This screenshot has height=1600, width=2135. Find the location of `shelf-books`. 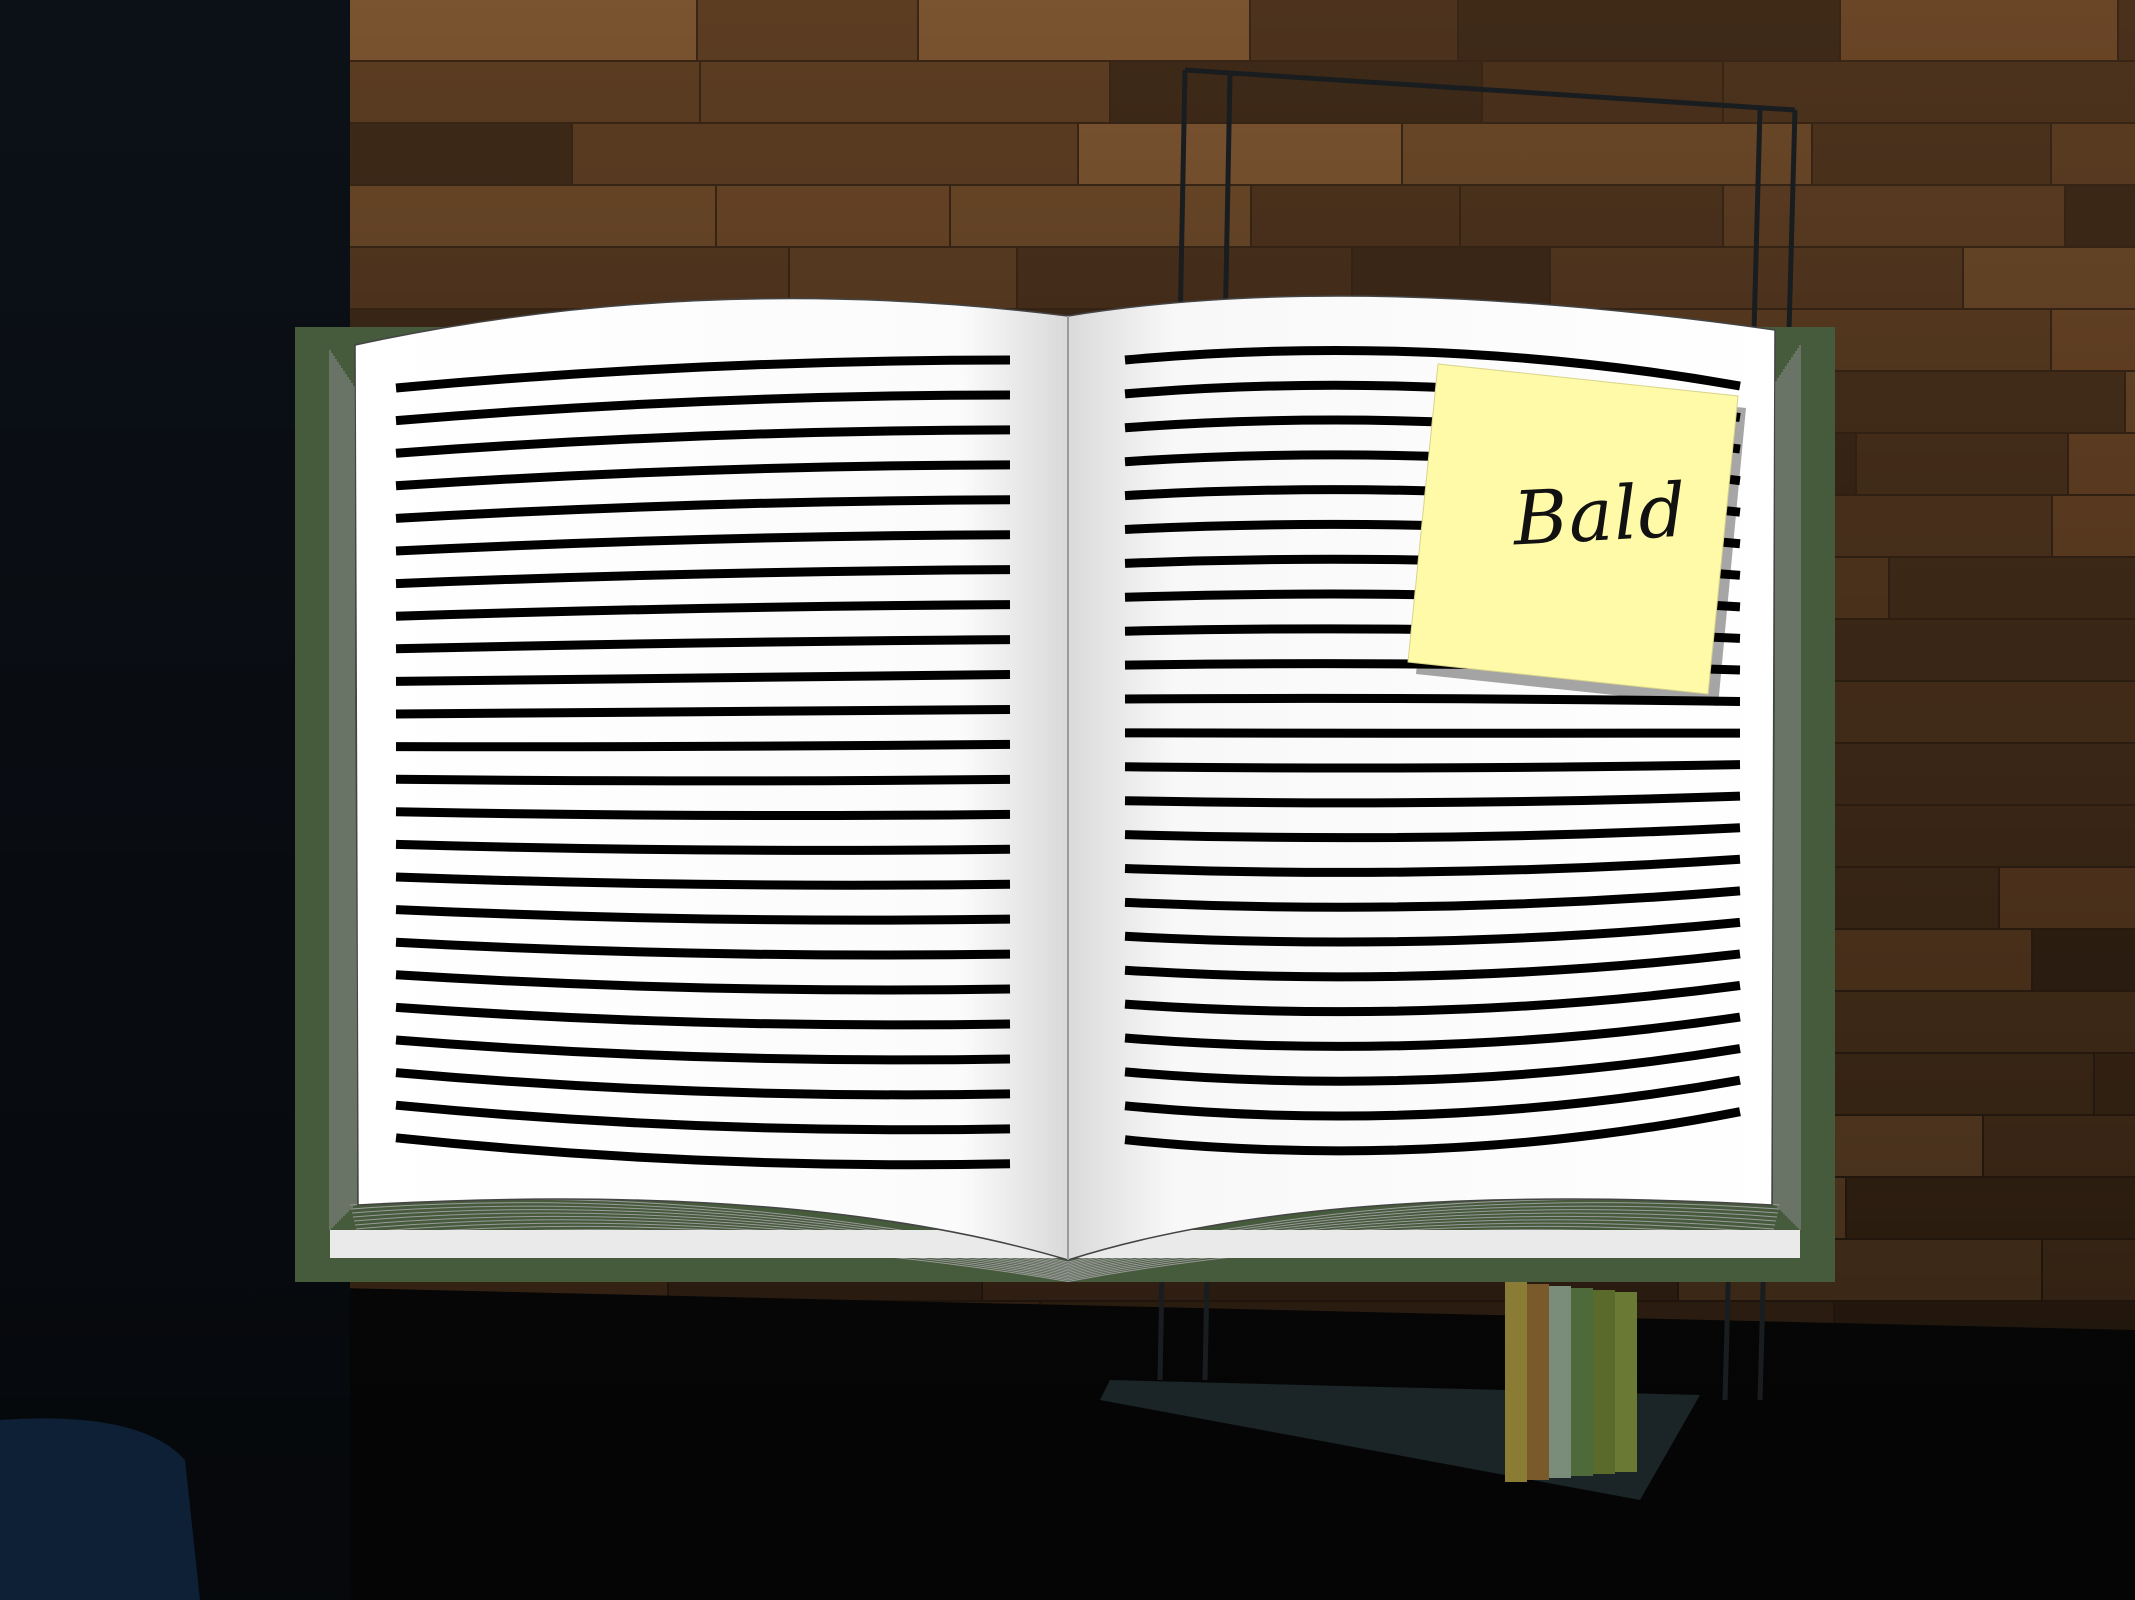

shelf-books is located at coordinates (1571, 1382).